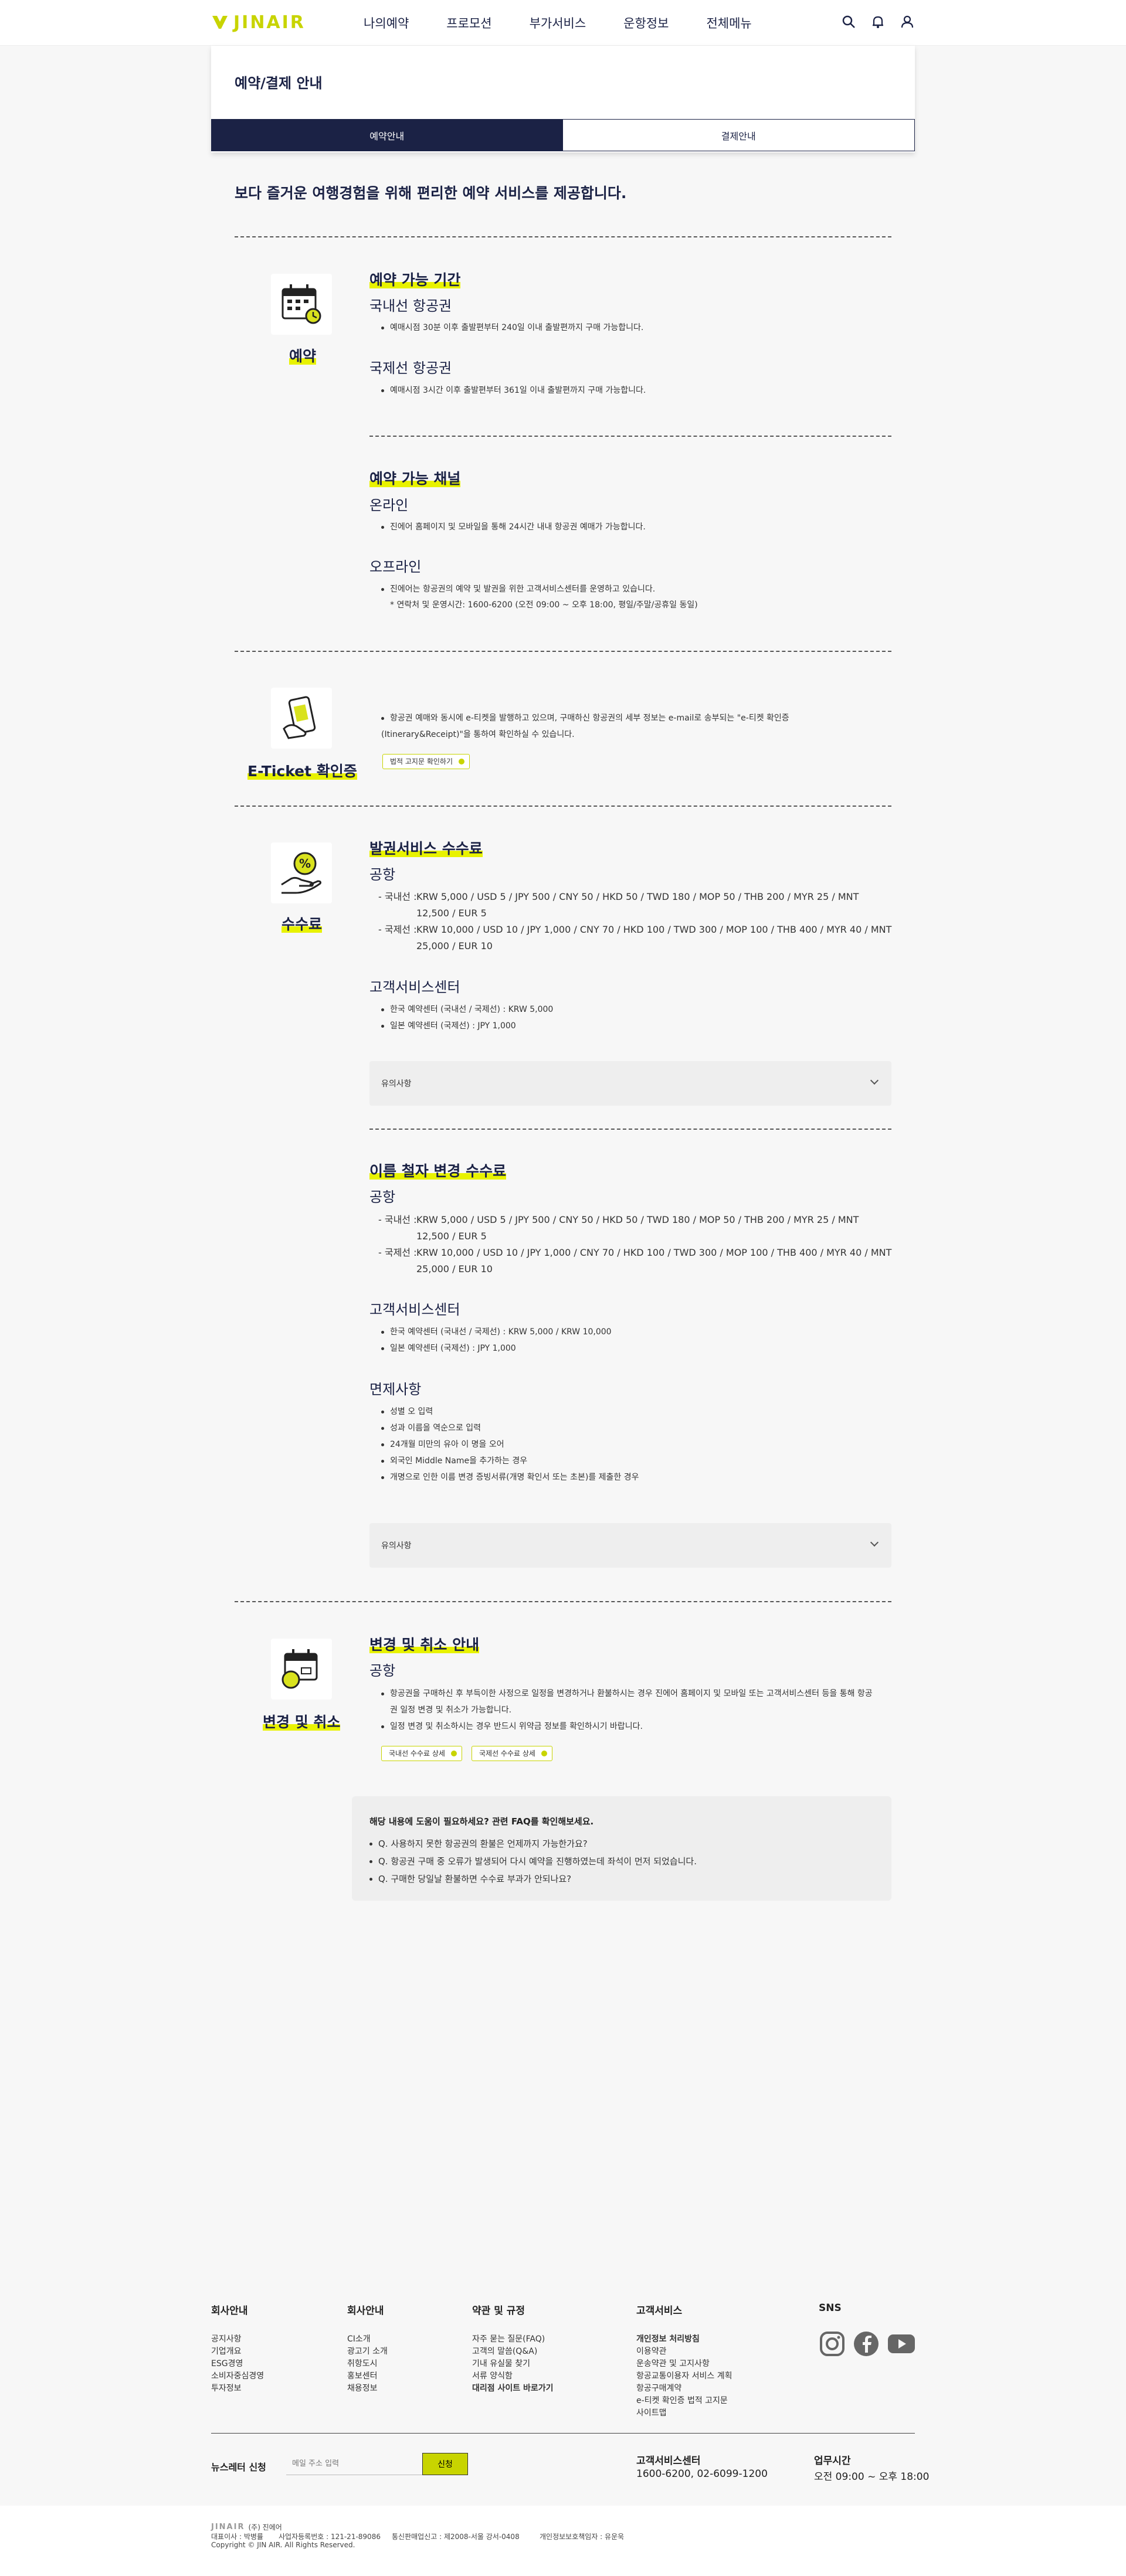 The image size is (1126, 2576). I want to click on logo: JINAIR, so click(258, 23).